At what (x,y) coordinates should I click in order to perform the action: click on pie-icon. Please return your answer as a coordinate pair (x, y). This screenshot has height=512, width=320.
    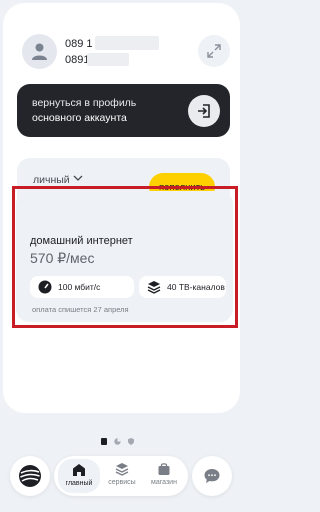
    Looking at the image, I should click on (117, 441).